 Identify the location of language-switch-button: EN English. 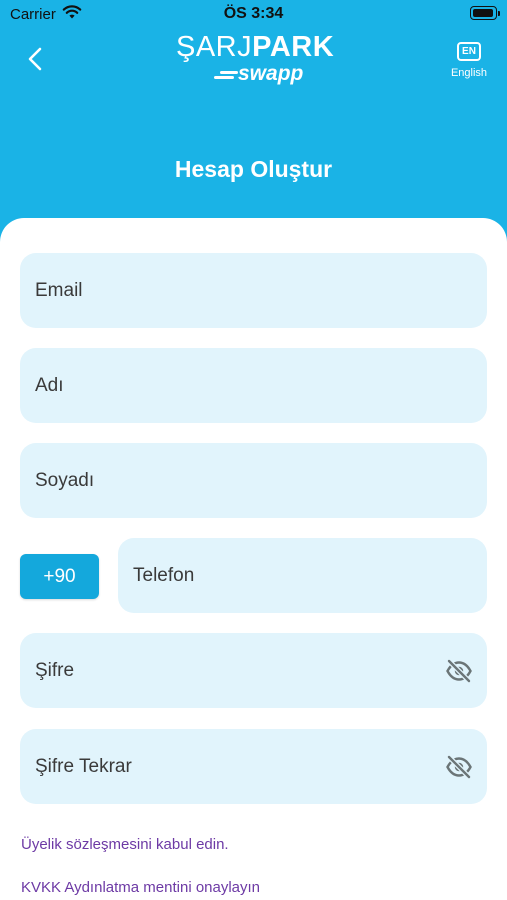
(469, 63).